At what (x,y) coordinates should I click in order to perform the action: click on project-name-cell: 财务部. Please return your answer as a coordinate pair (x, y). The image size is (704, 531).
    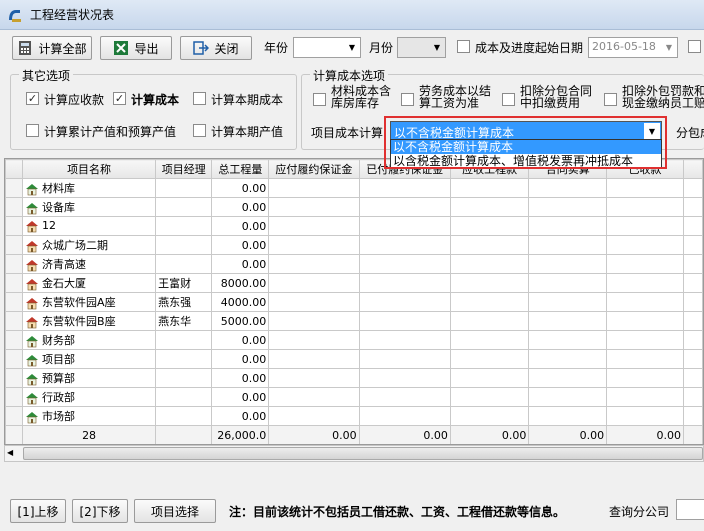
    Looking at the image, I should click on (89, 340).